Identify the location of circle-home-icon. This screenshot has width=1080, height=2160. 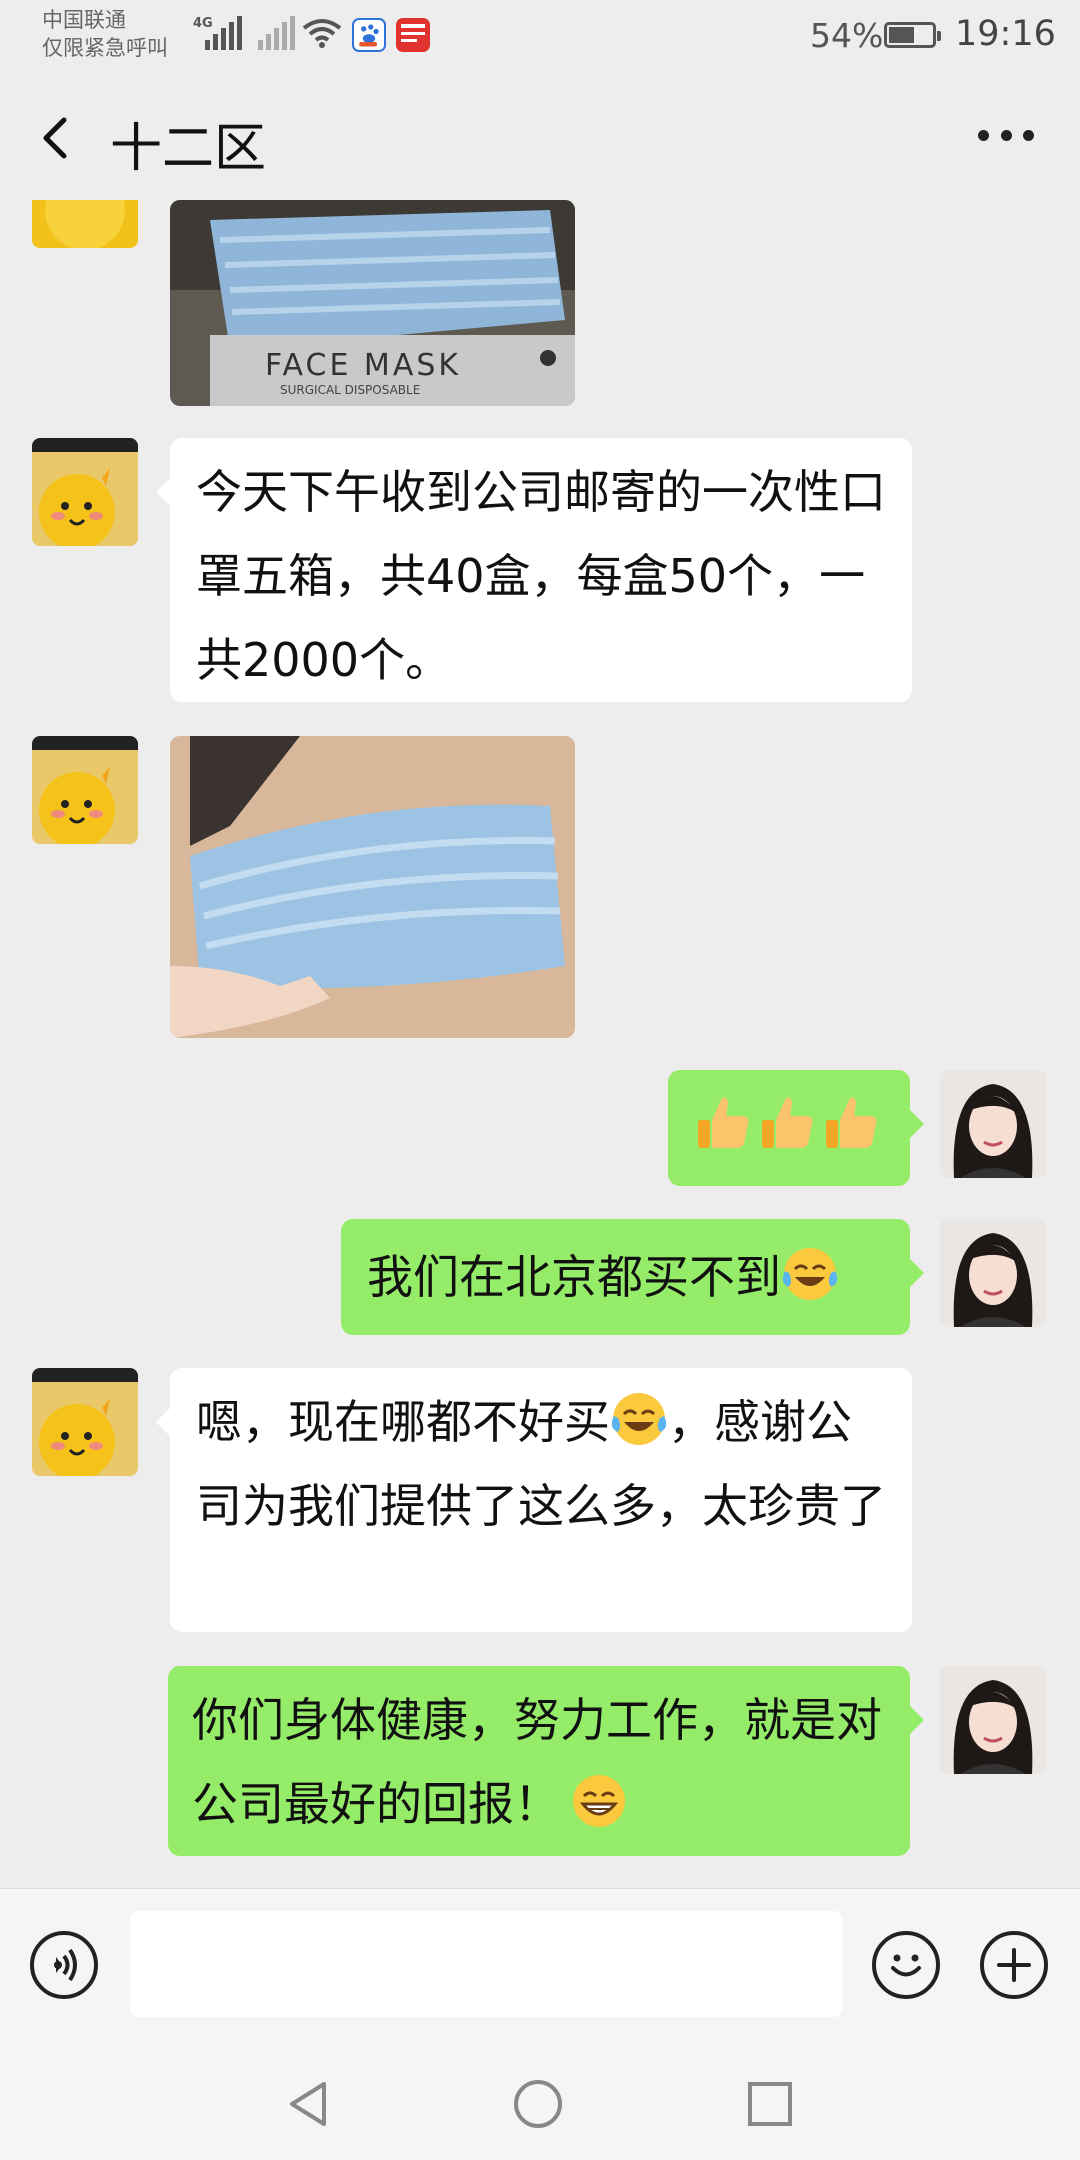
(538, 2104).